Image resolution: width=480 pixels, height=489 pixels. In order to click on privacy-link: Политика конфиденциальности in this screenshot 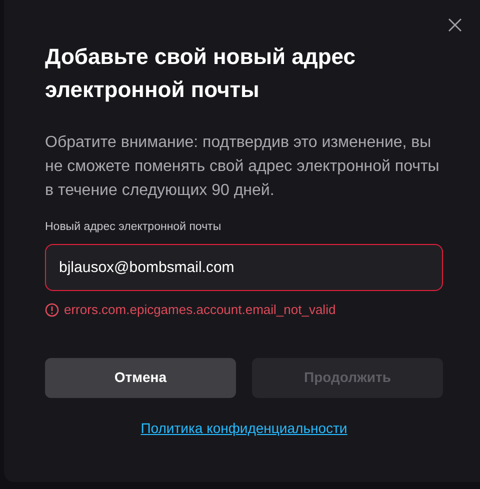, I will do `click(244, 428)`.